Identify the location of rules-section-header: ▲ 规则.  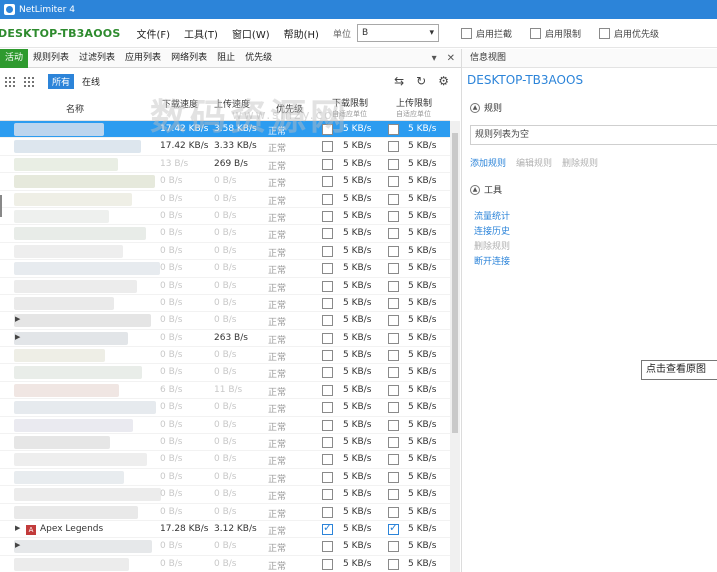
(486, 107).